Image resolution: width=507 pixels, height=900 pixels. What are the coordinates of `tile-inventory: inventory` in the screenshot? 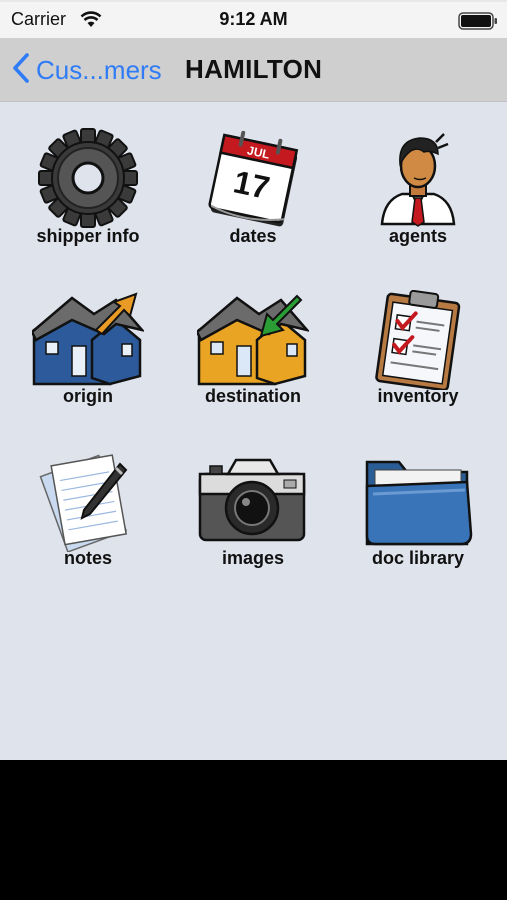 It's located at (418, 365).